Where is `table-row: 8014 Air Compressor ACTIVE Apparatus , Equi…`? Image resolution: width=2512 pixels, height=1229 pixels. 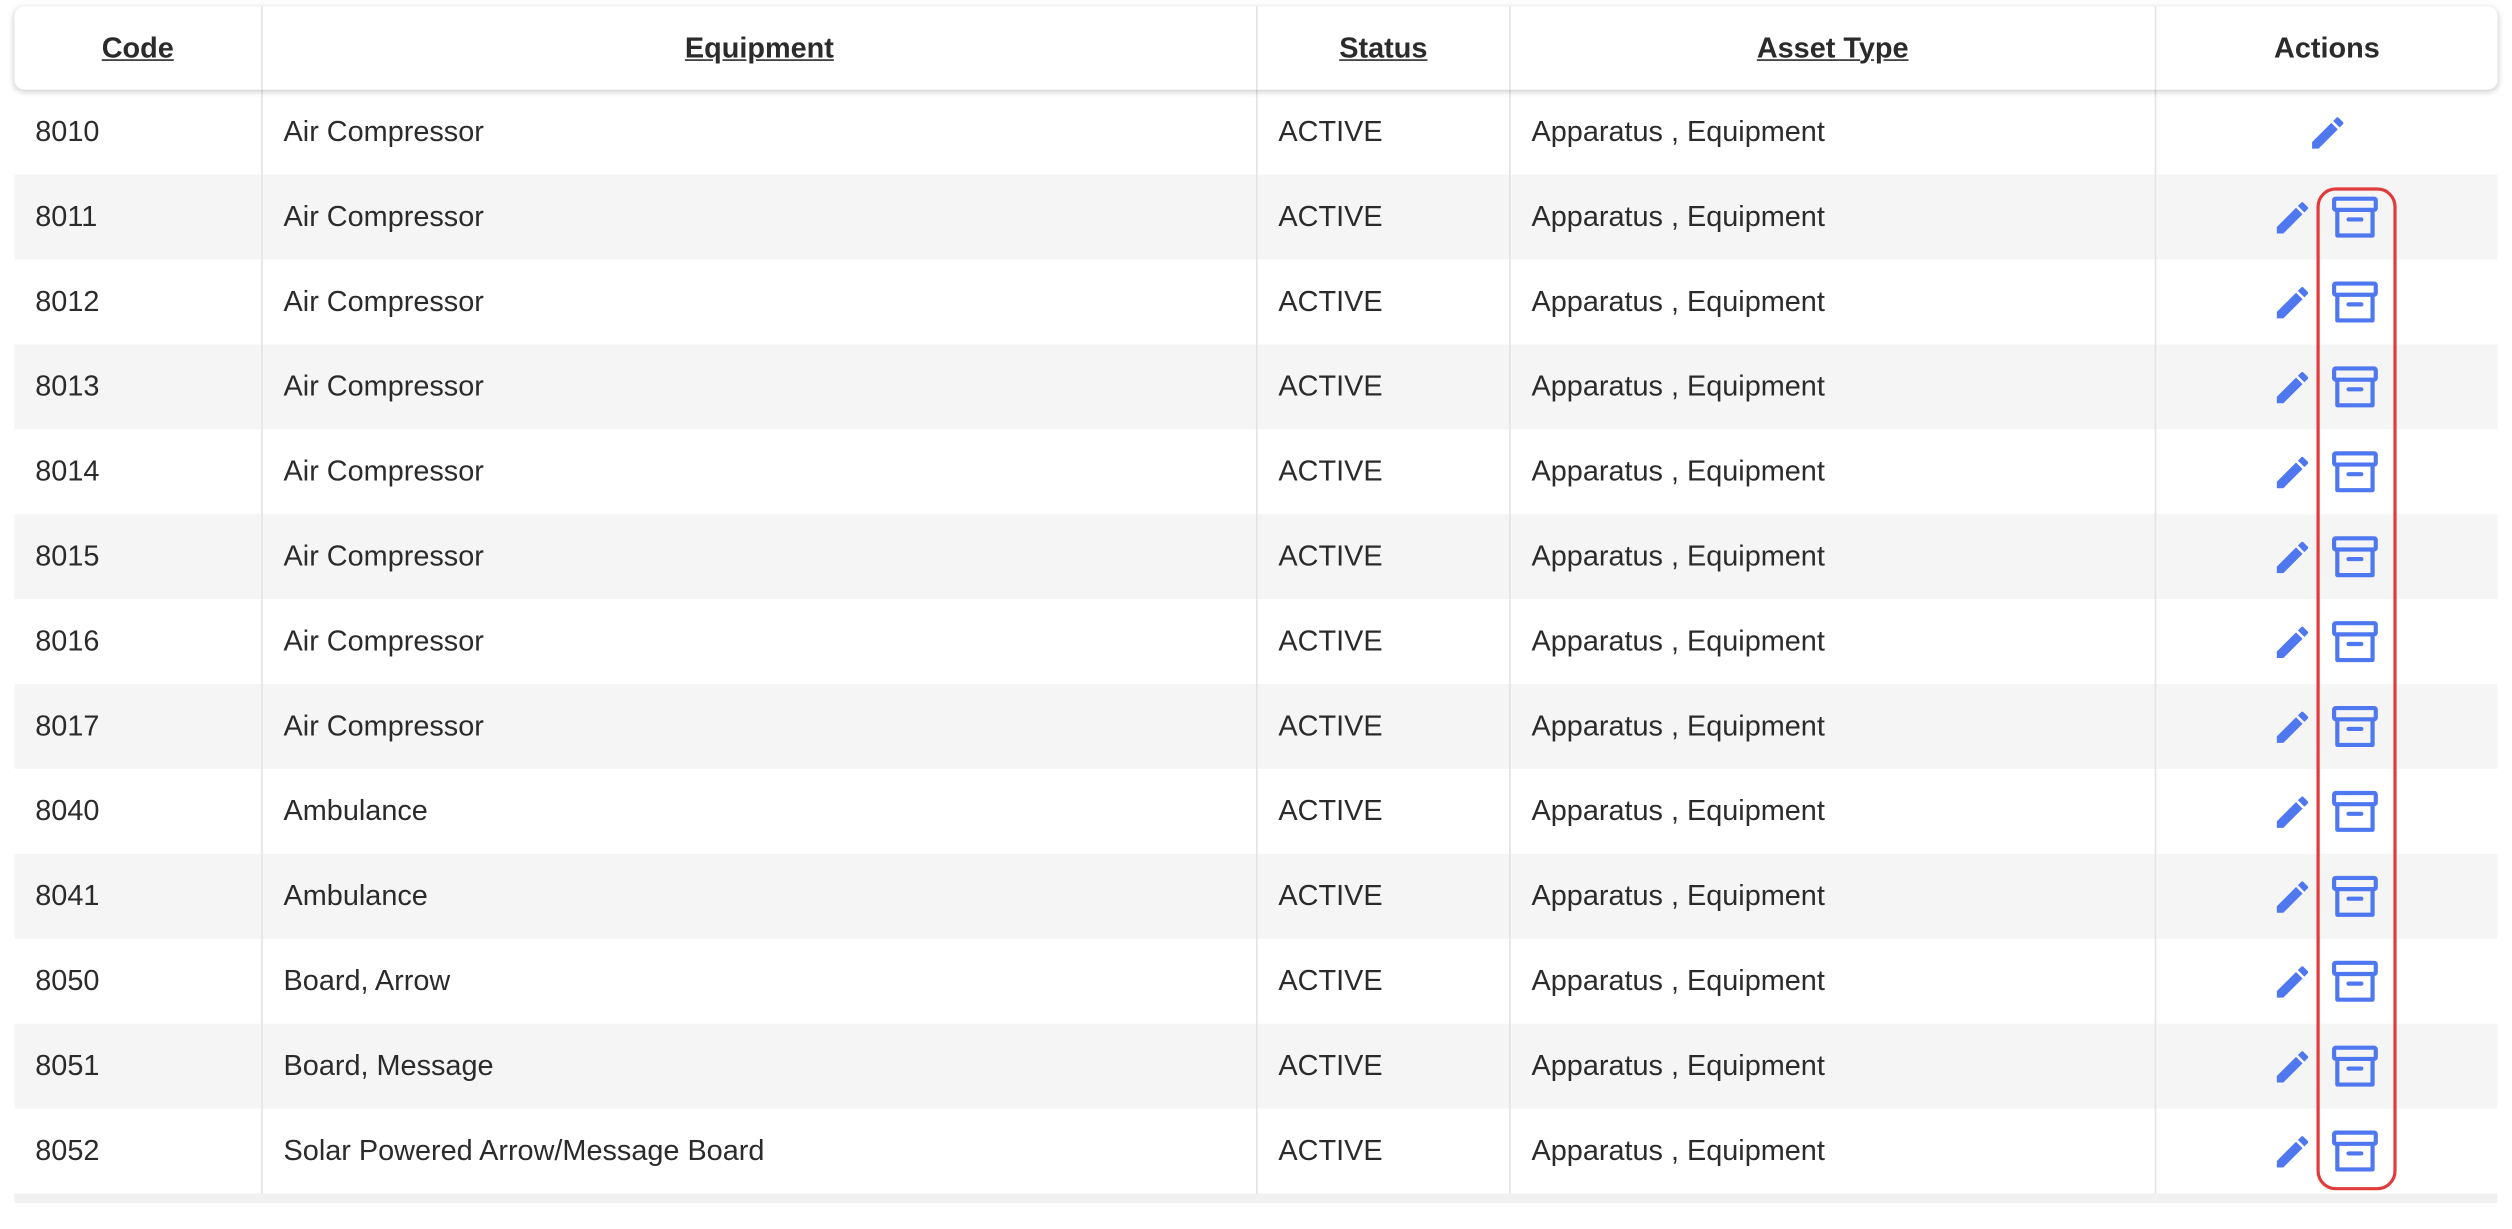
table-row: 8014 Air Compressor ACTIVE Apparatus , Equi… is located at coordinates (1256, 472).